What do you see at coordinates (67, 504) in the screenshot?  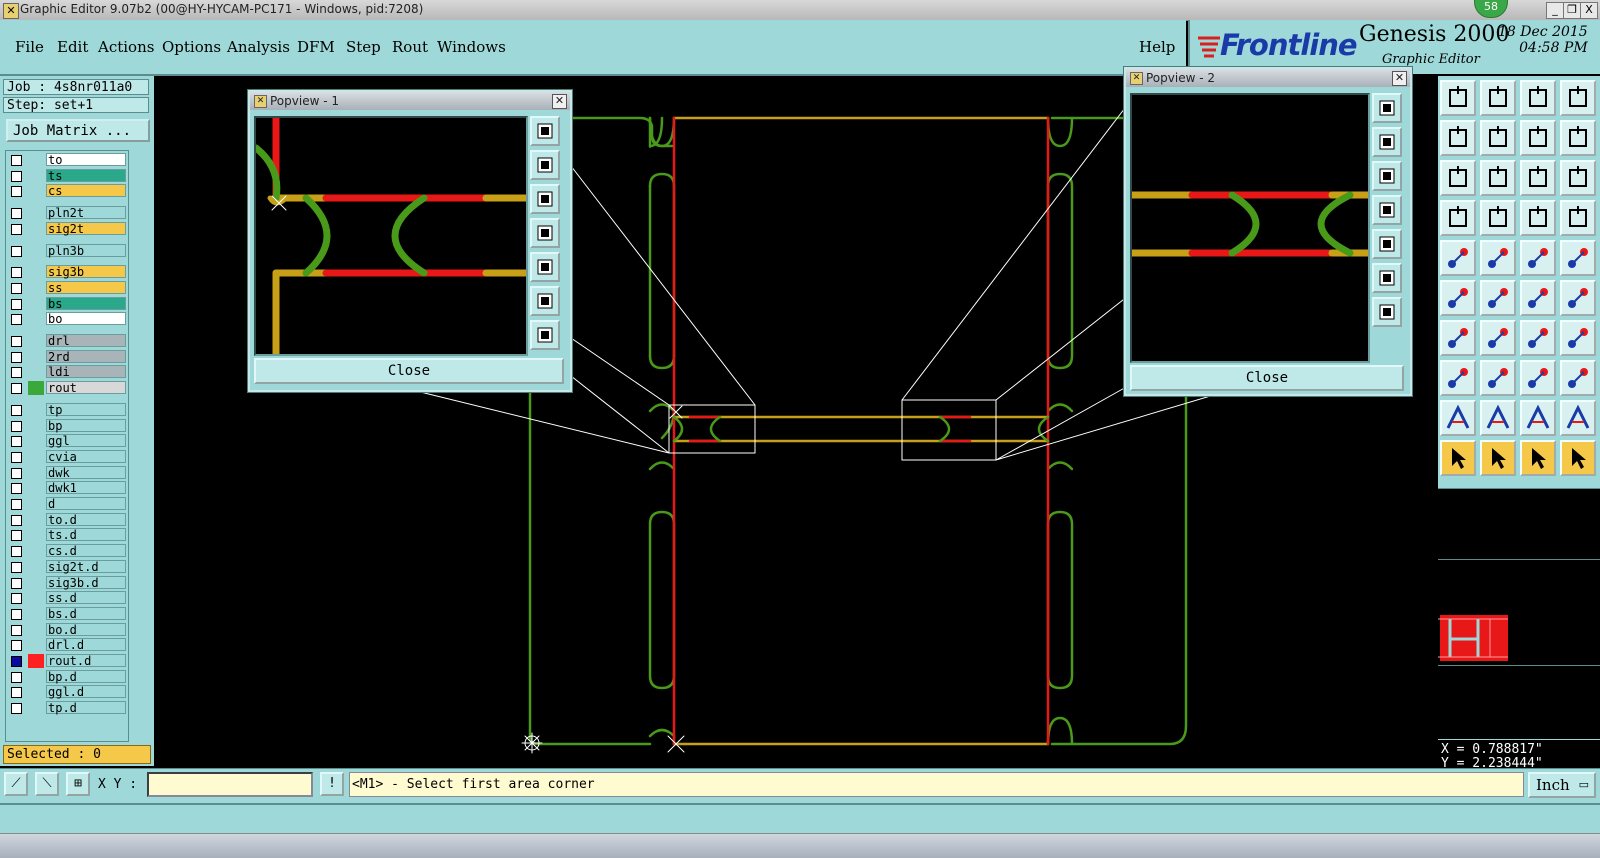 I see `layer-row: d` at bounding box center [67, 504].